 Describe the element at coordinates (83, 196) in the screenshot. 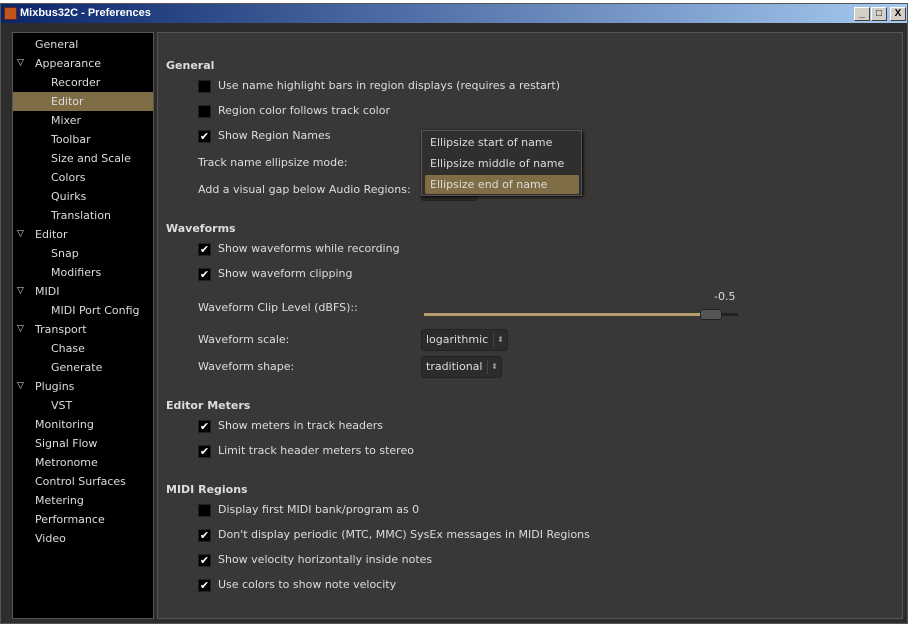

I see `sidebar-item-quirks: Quirks` at that location.